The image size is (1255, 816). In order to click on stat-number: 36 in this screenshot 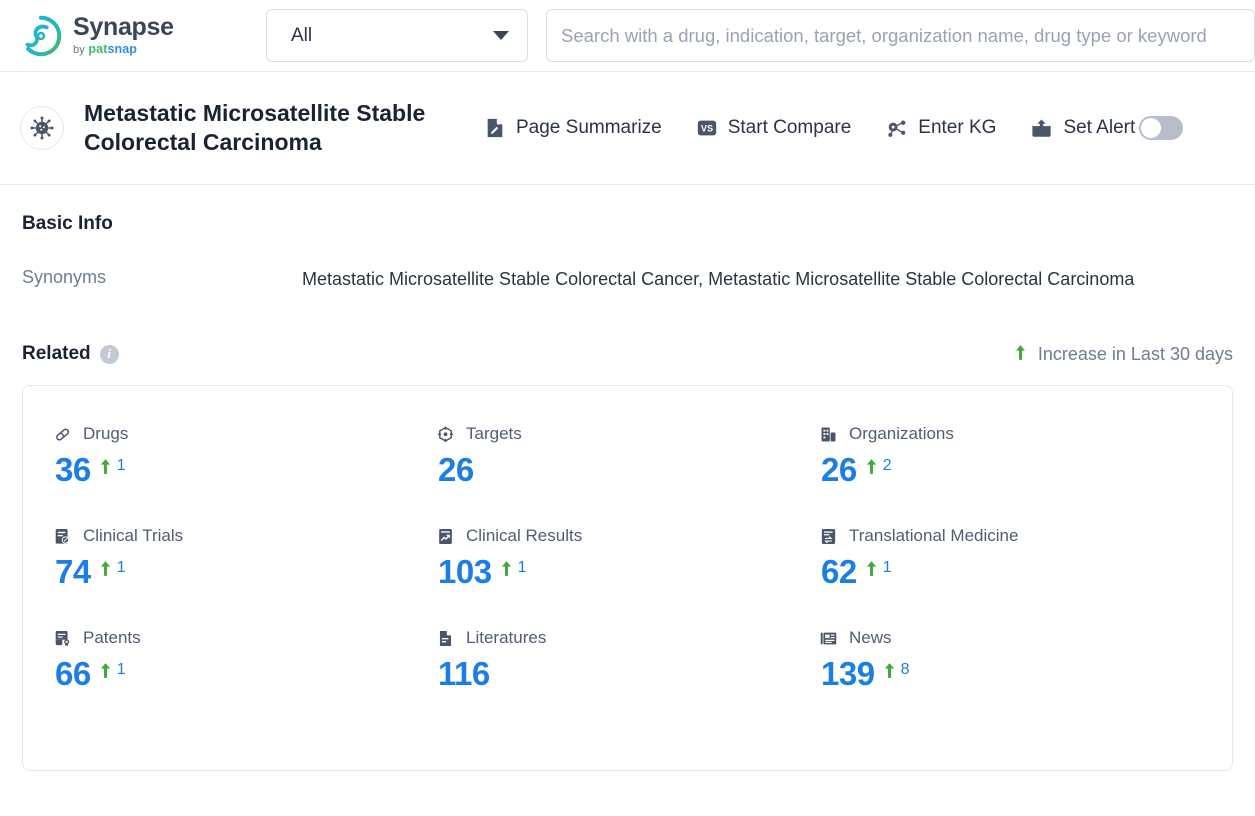, I will do `click(73, 469)`.